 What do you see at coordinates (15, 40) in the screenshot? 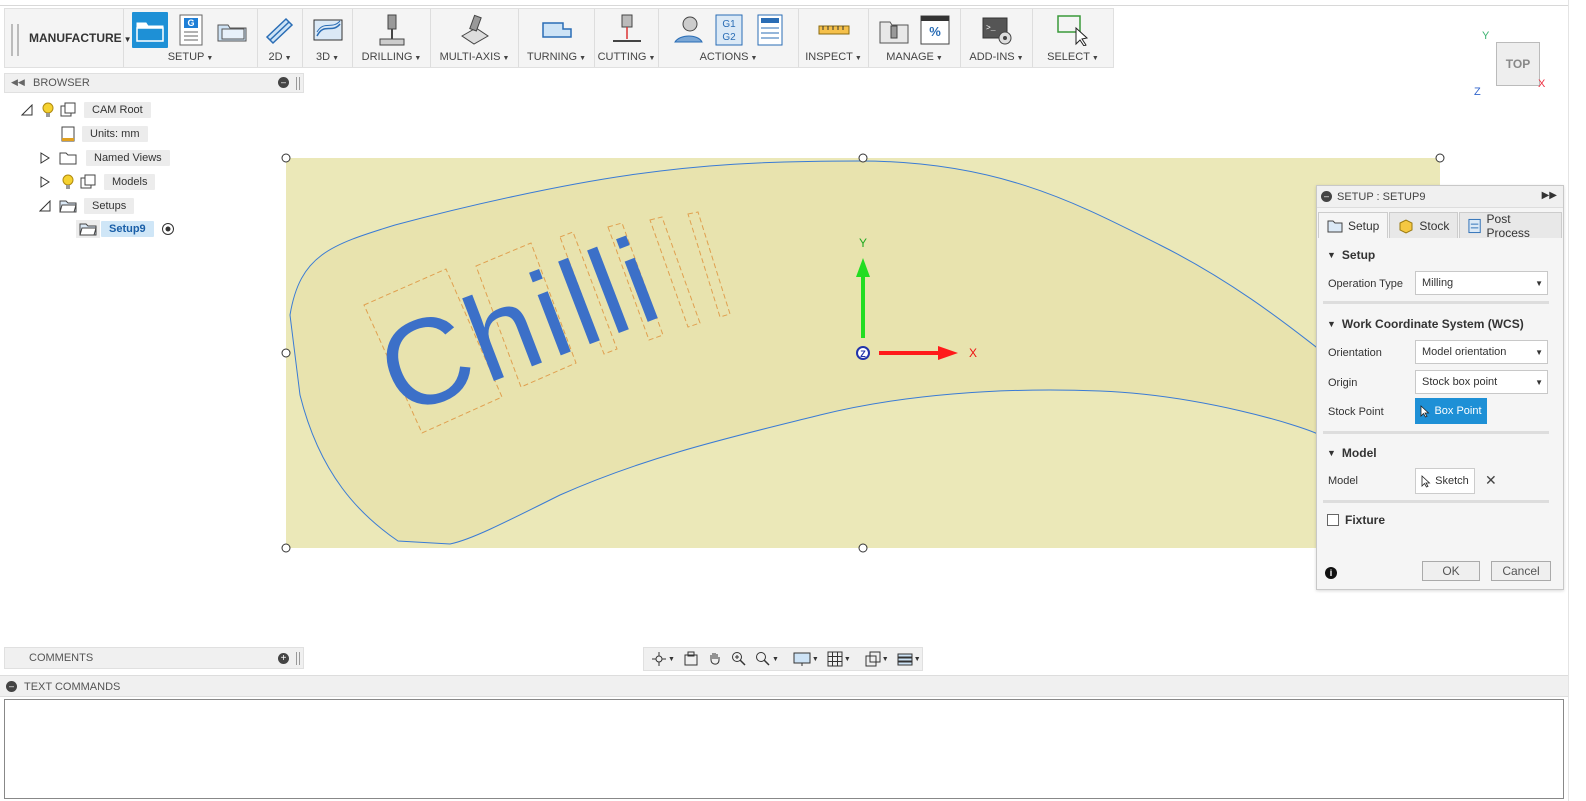
I see `toolbar-grip` at bounding box center [15, 40].